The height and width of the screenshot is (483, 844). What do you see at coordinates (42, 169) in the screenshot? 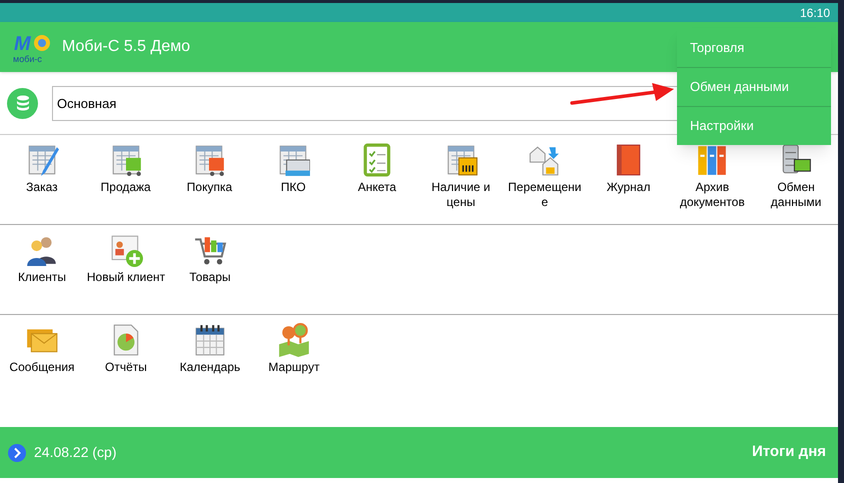
I see `menu-tile: Заказ` at bounding box center [42, 169].